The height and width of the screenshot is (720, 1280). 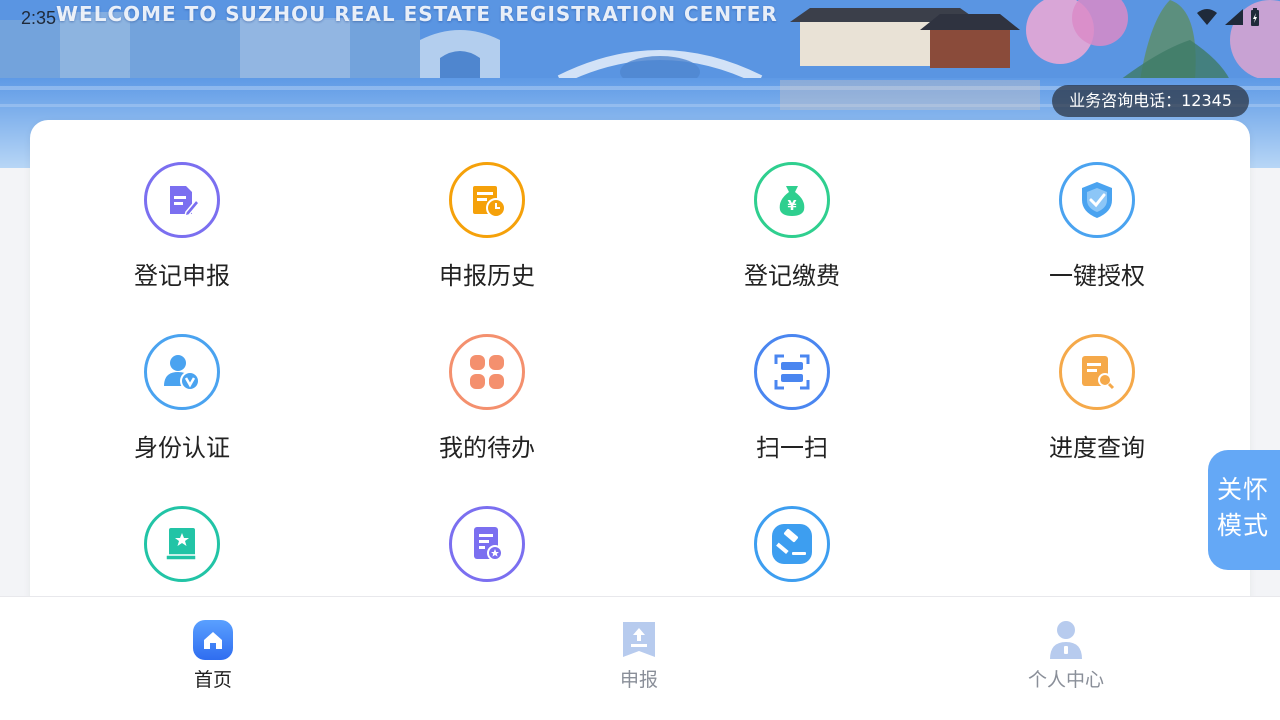 What do you see at coordinates (792, 448) in the screenshot?
I see `grid-label: 扫一扫` at bounding box center [792, 448].